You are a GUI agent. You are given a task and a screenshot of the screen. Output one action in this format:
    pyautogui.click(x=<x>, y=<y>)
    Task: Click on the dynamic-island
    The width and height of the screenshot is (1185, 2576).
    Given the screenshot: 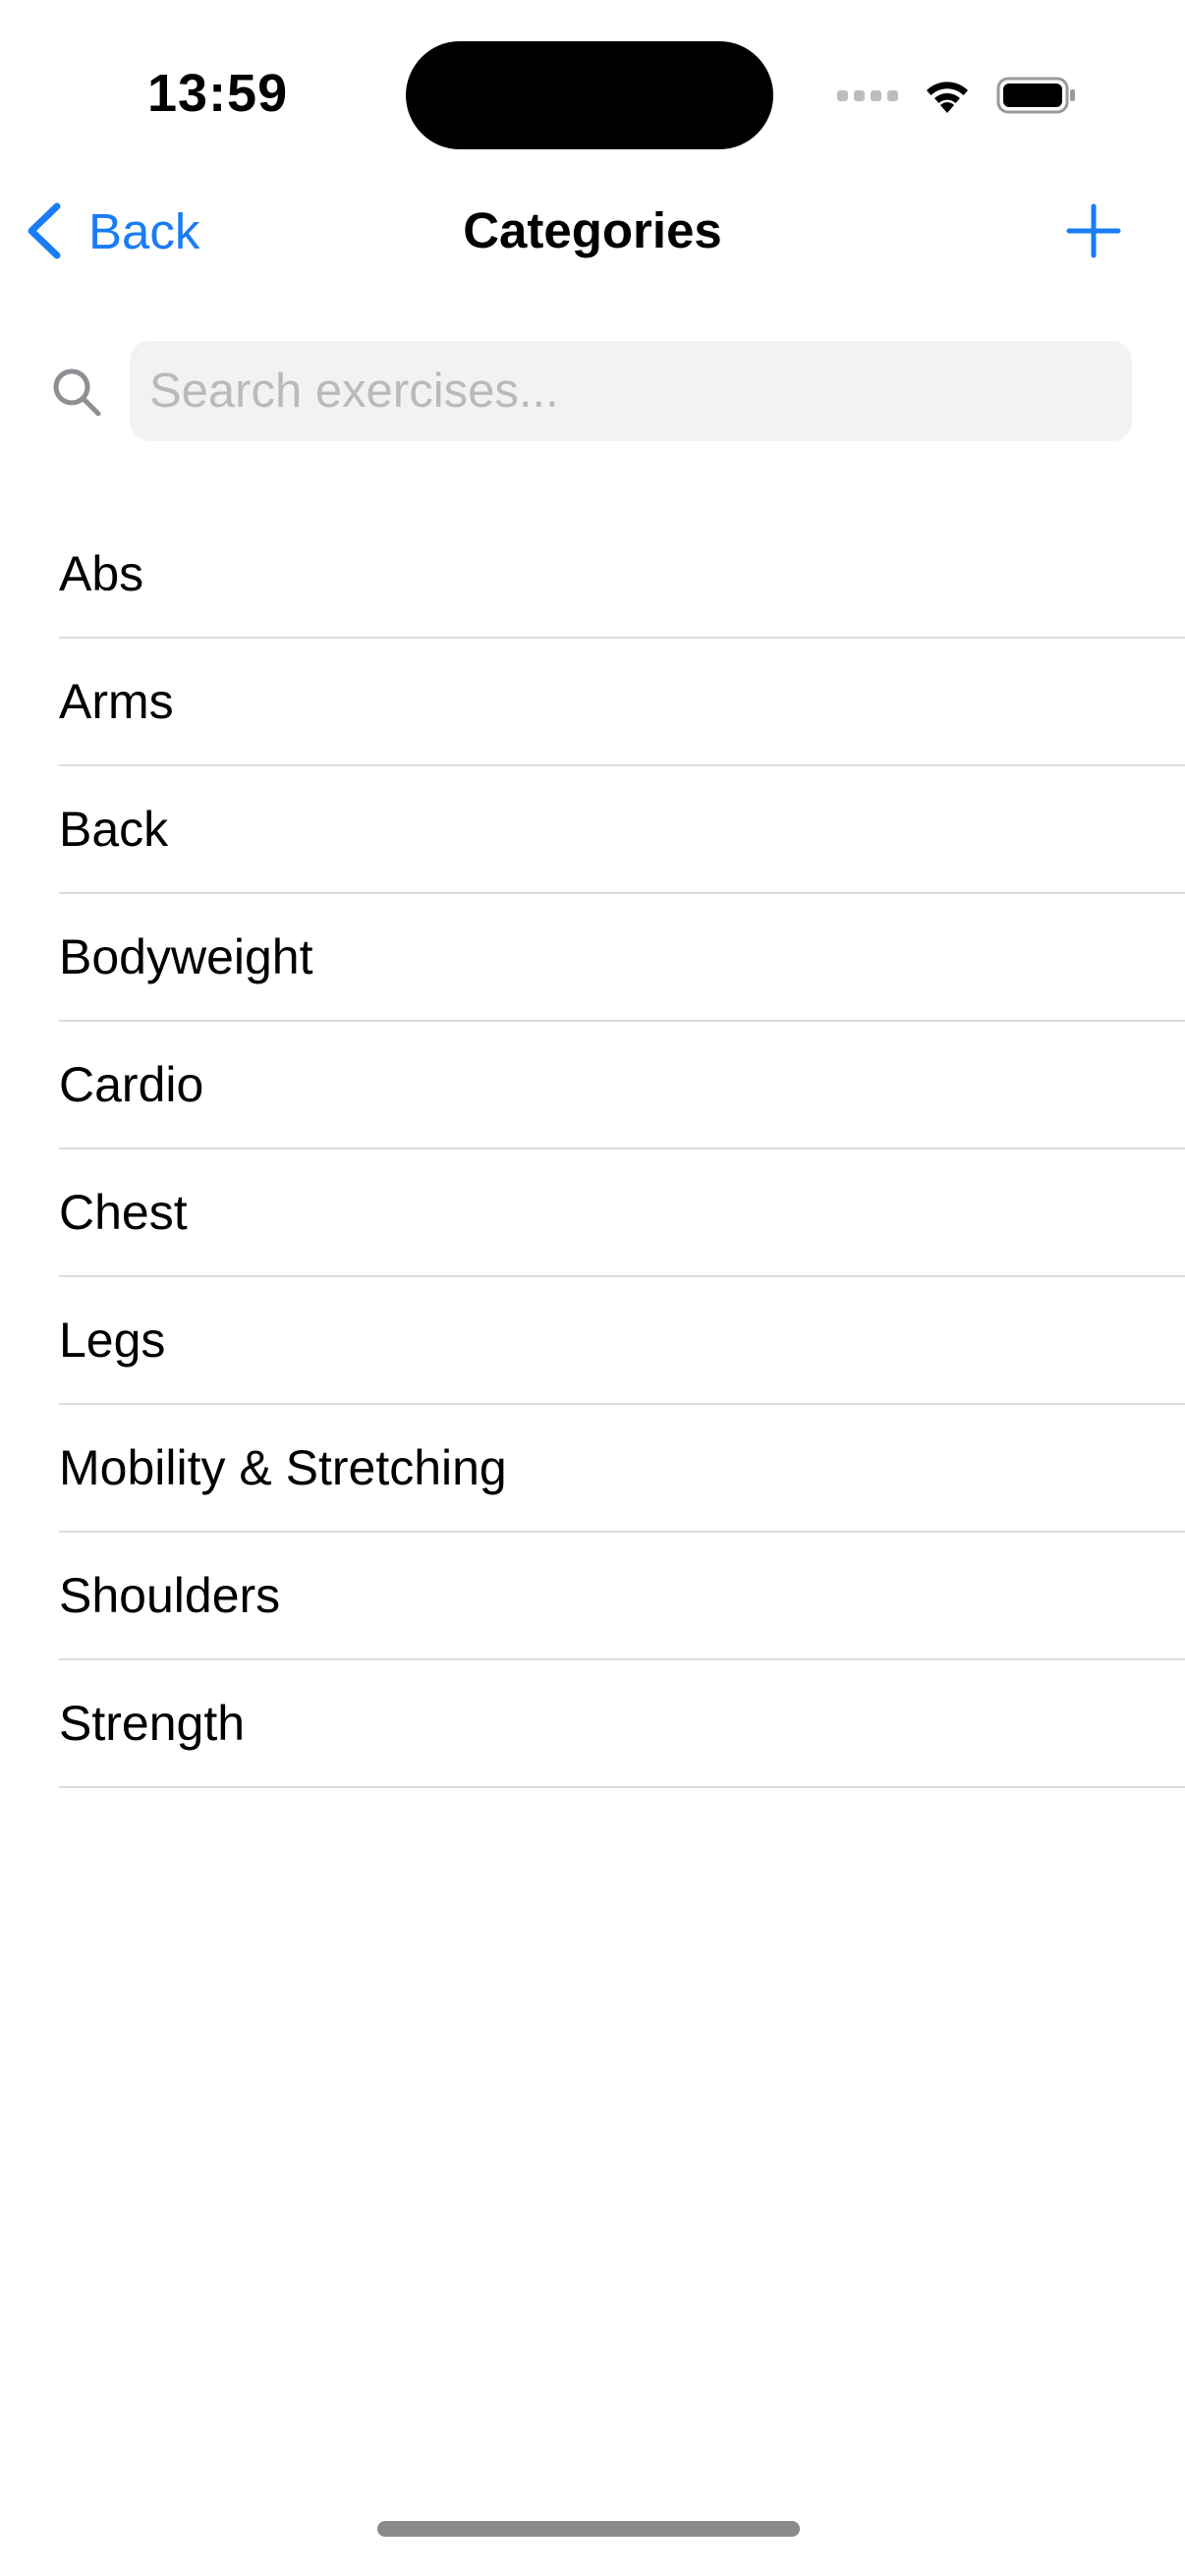 What is the action you would take?
    pyautogui.click(x=590, y=95)
    